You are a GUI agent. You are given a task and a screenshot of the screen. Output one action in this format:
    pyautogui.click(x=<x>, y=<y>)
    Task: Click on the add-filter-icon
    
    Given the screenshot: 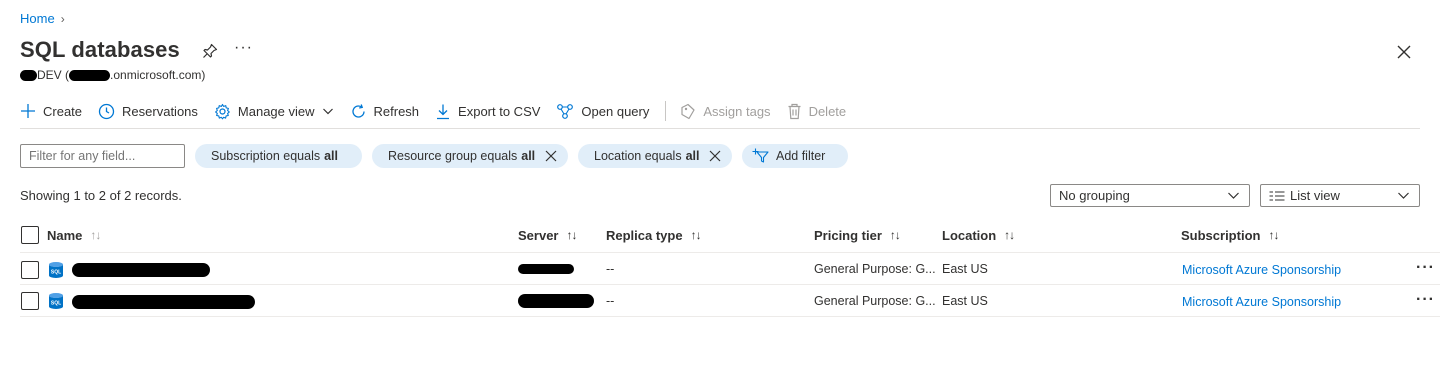 What is the action you would take?
    pyautogui.click(x=760, y=155)
    